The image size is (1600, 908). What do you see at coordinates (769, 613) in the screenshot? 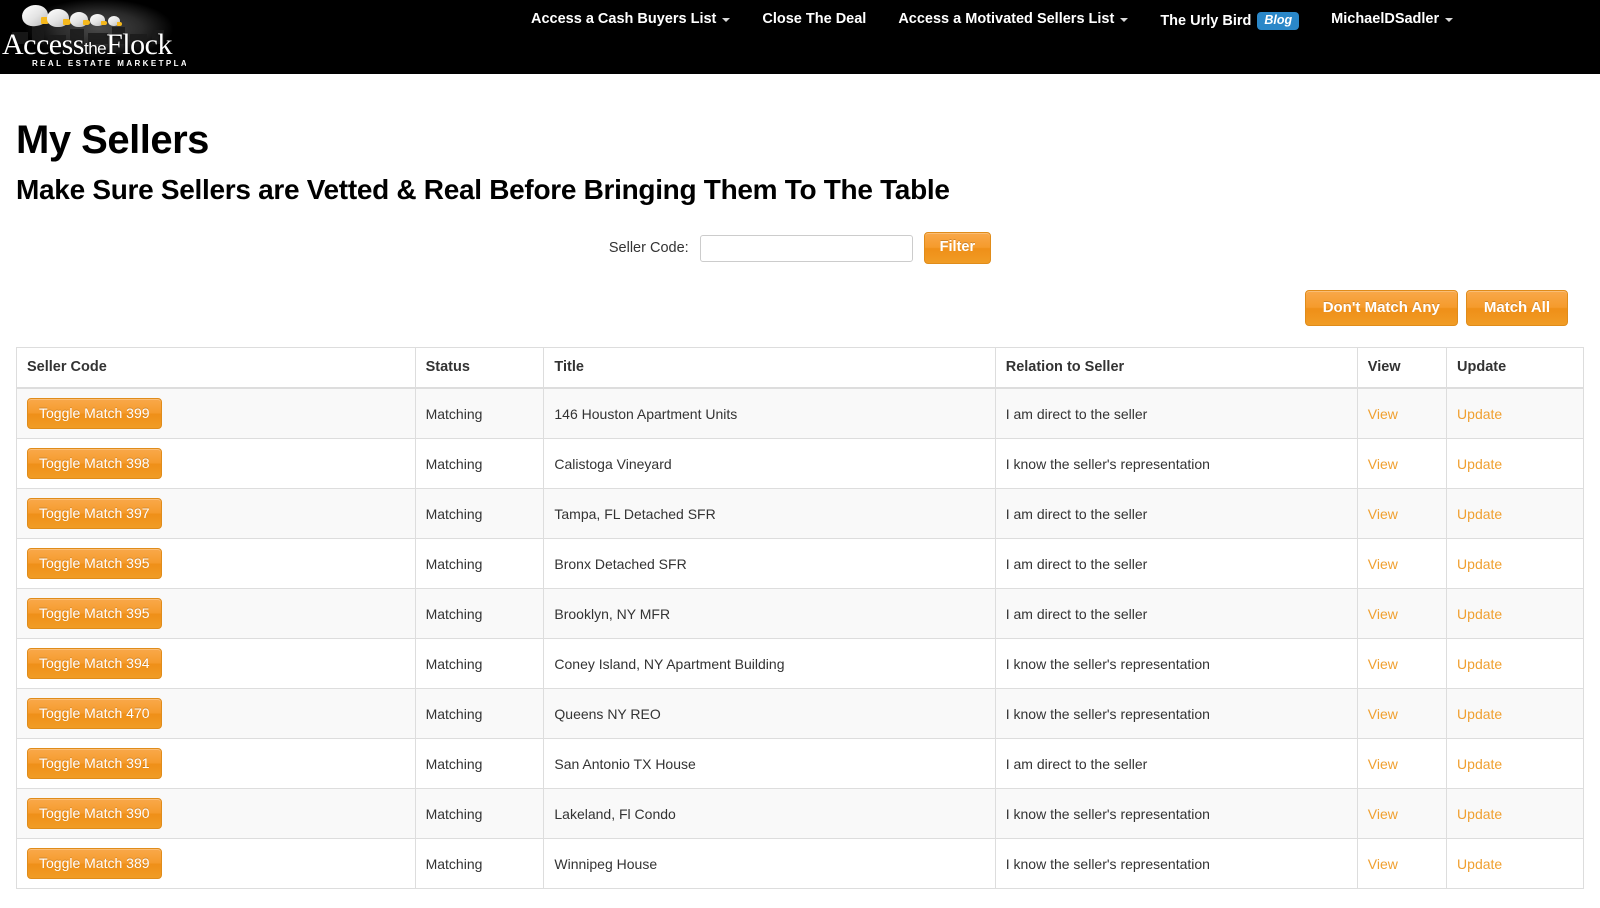
I see `cell-title: Brooklyn, NY MFR` at bounding box center [769, 613].